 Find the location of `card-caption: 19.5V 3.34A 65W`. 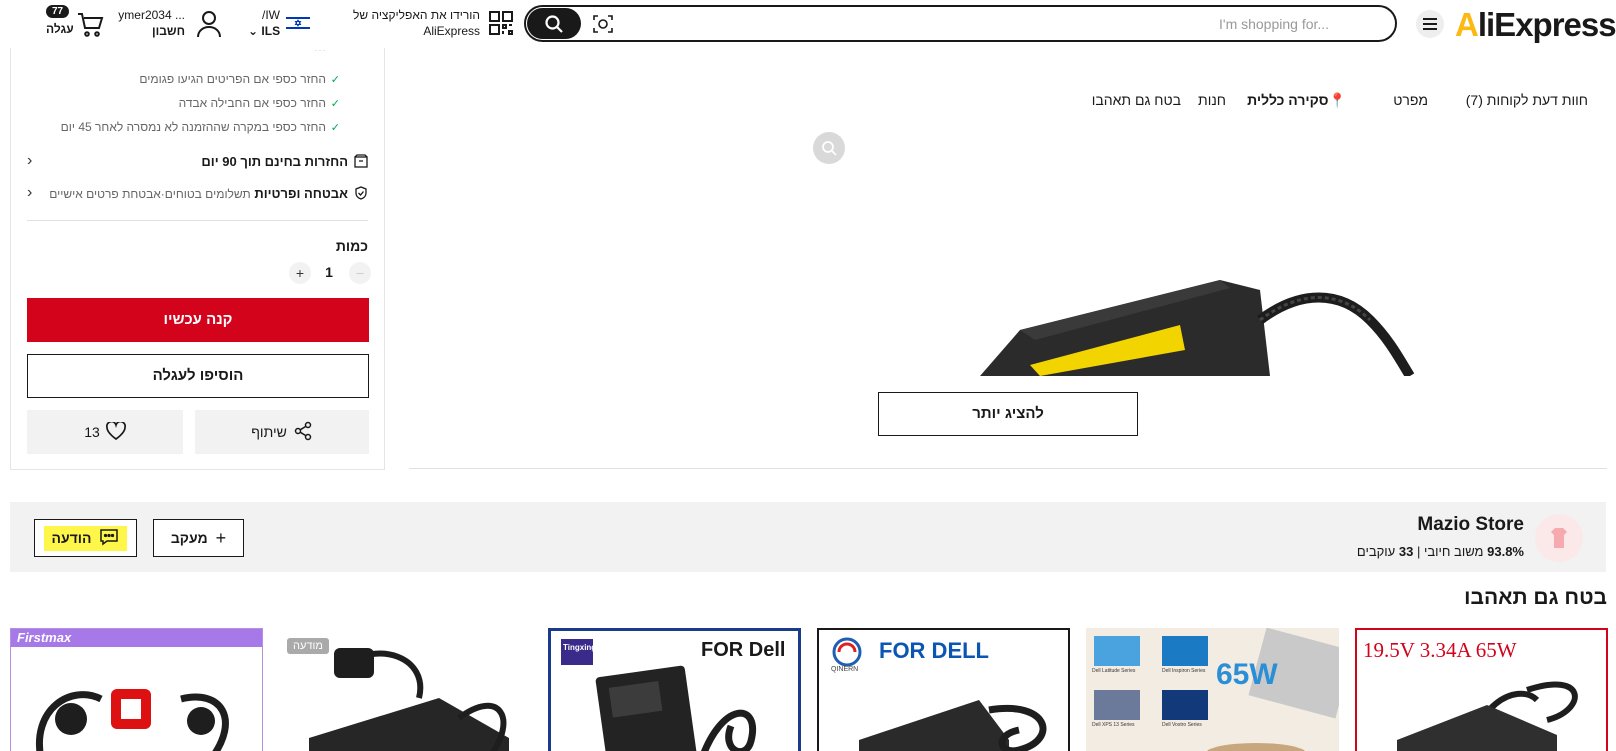

card-caption: 19.5V 3.34A 65W is located at coordinates (1440, 650).